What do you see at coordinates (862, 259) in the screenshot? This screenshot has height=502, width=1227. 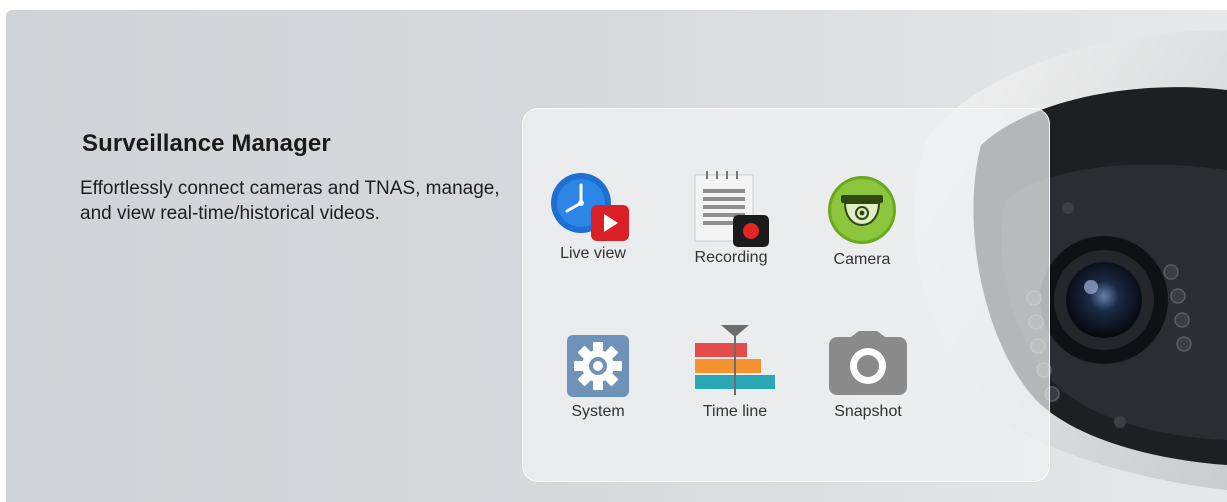 I see `app-label: Camera` at bounding box center [862, 259].